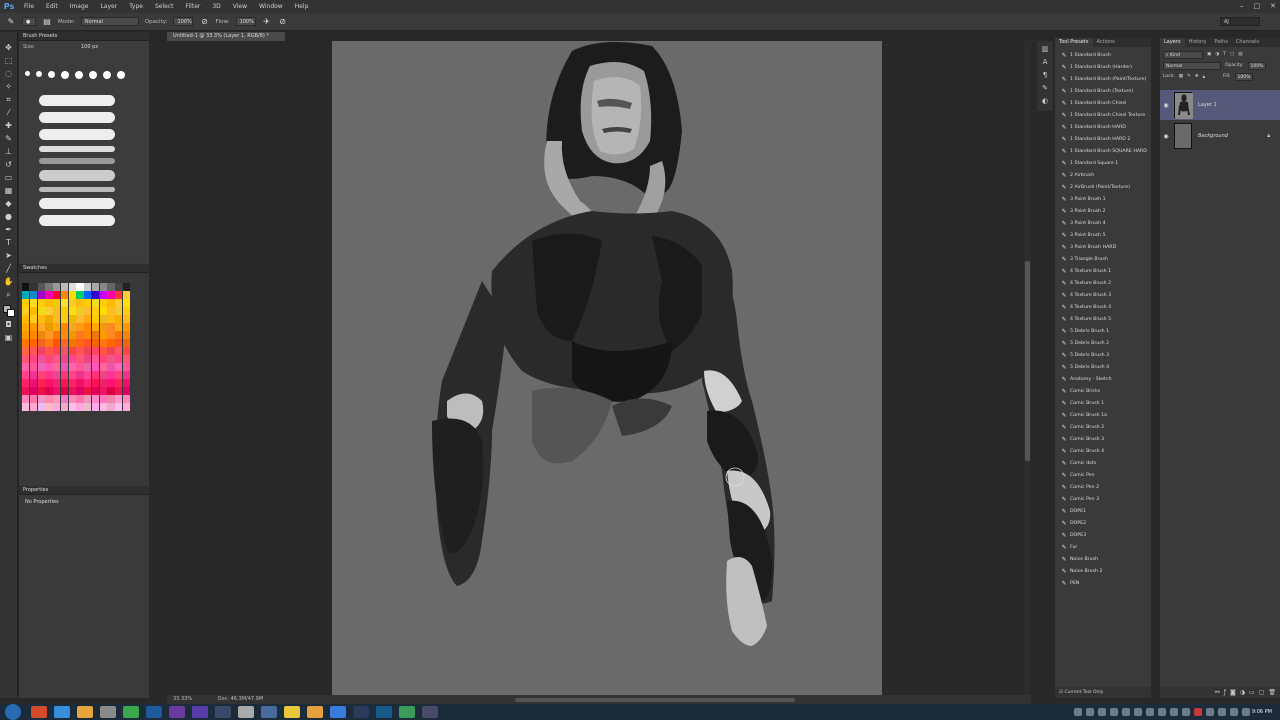 The height and width of the screenshot is (720, 1280). Describe the element at coordinates (283, 22) in the screenshot. I see `pressure-size-icon: ⊘` at that location.